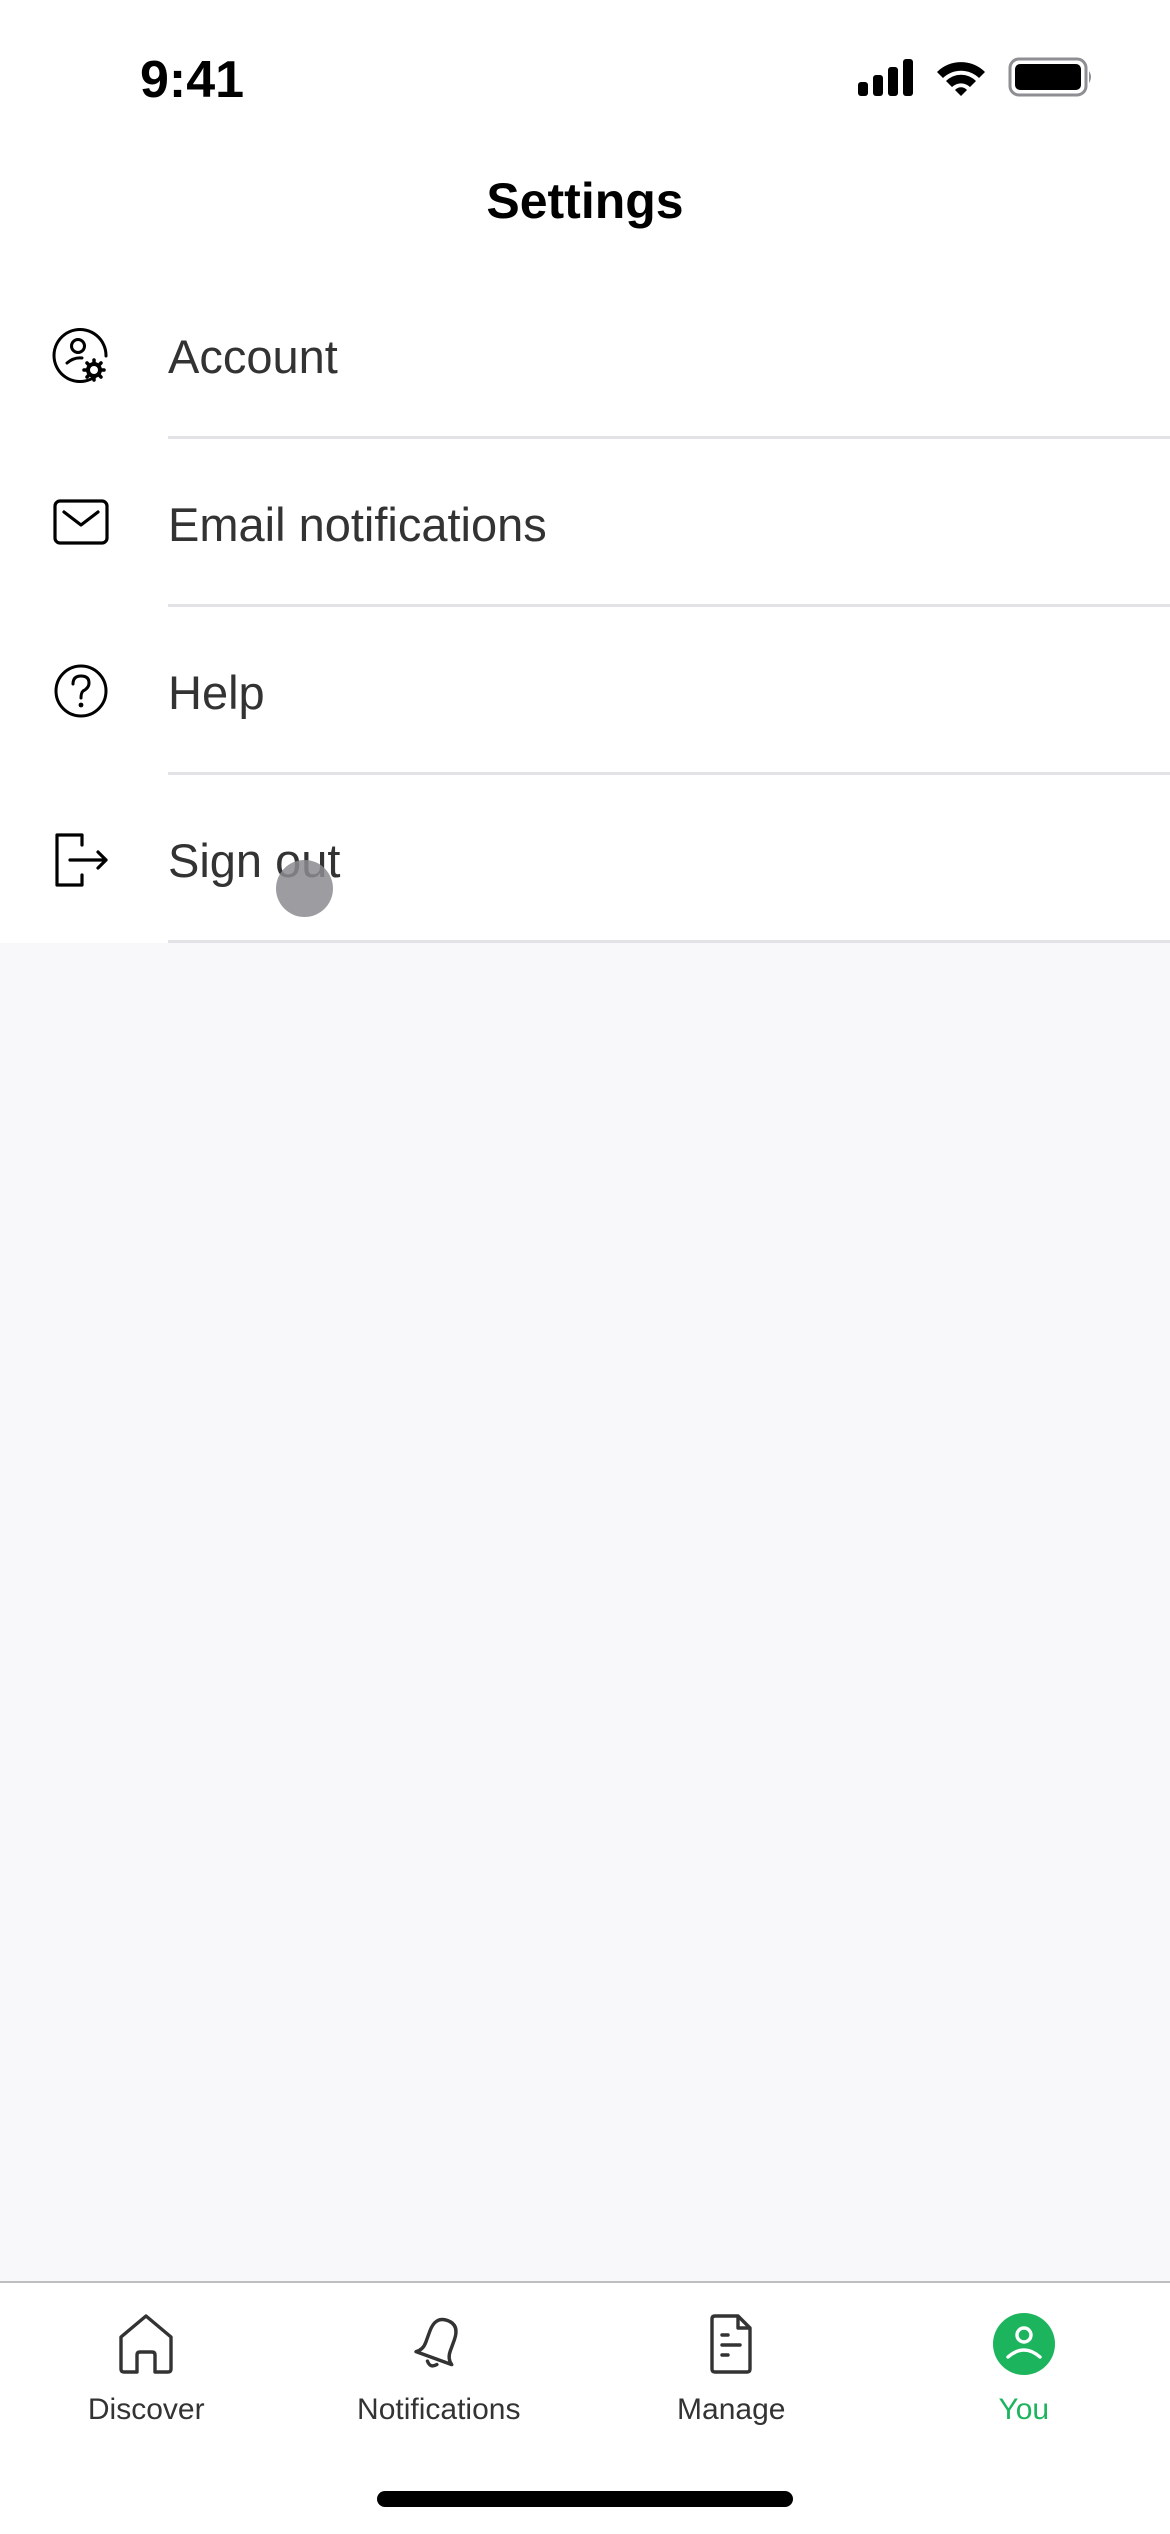 Image resolution: width=1170 pixels, height=2534 pixels. Describe the element at coordinates (253, 356) in the screenshot. I see `menu-item-label: Account` at that location.